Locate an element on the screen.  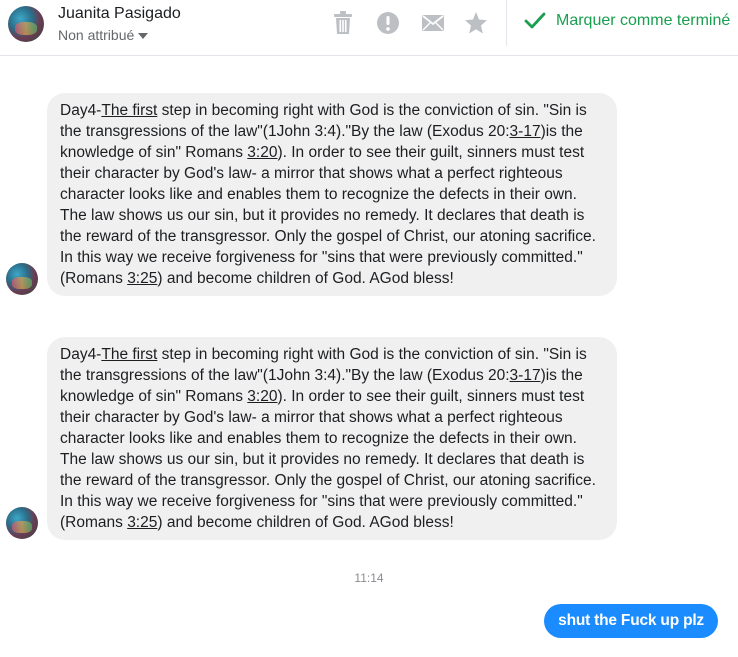
mark-unread-button is located at coordinates (433, 23).